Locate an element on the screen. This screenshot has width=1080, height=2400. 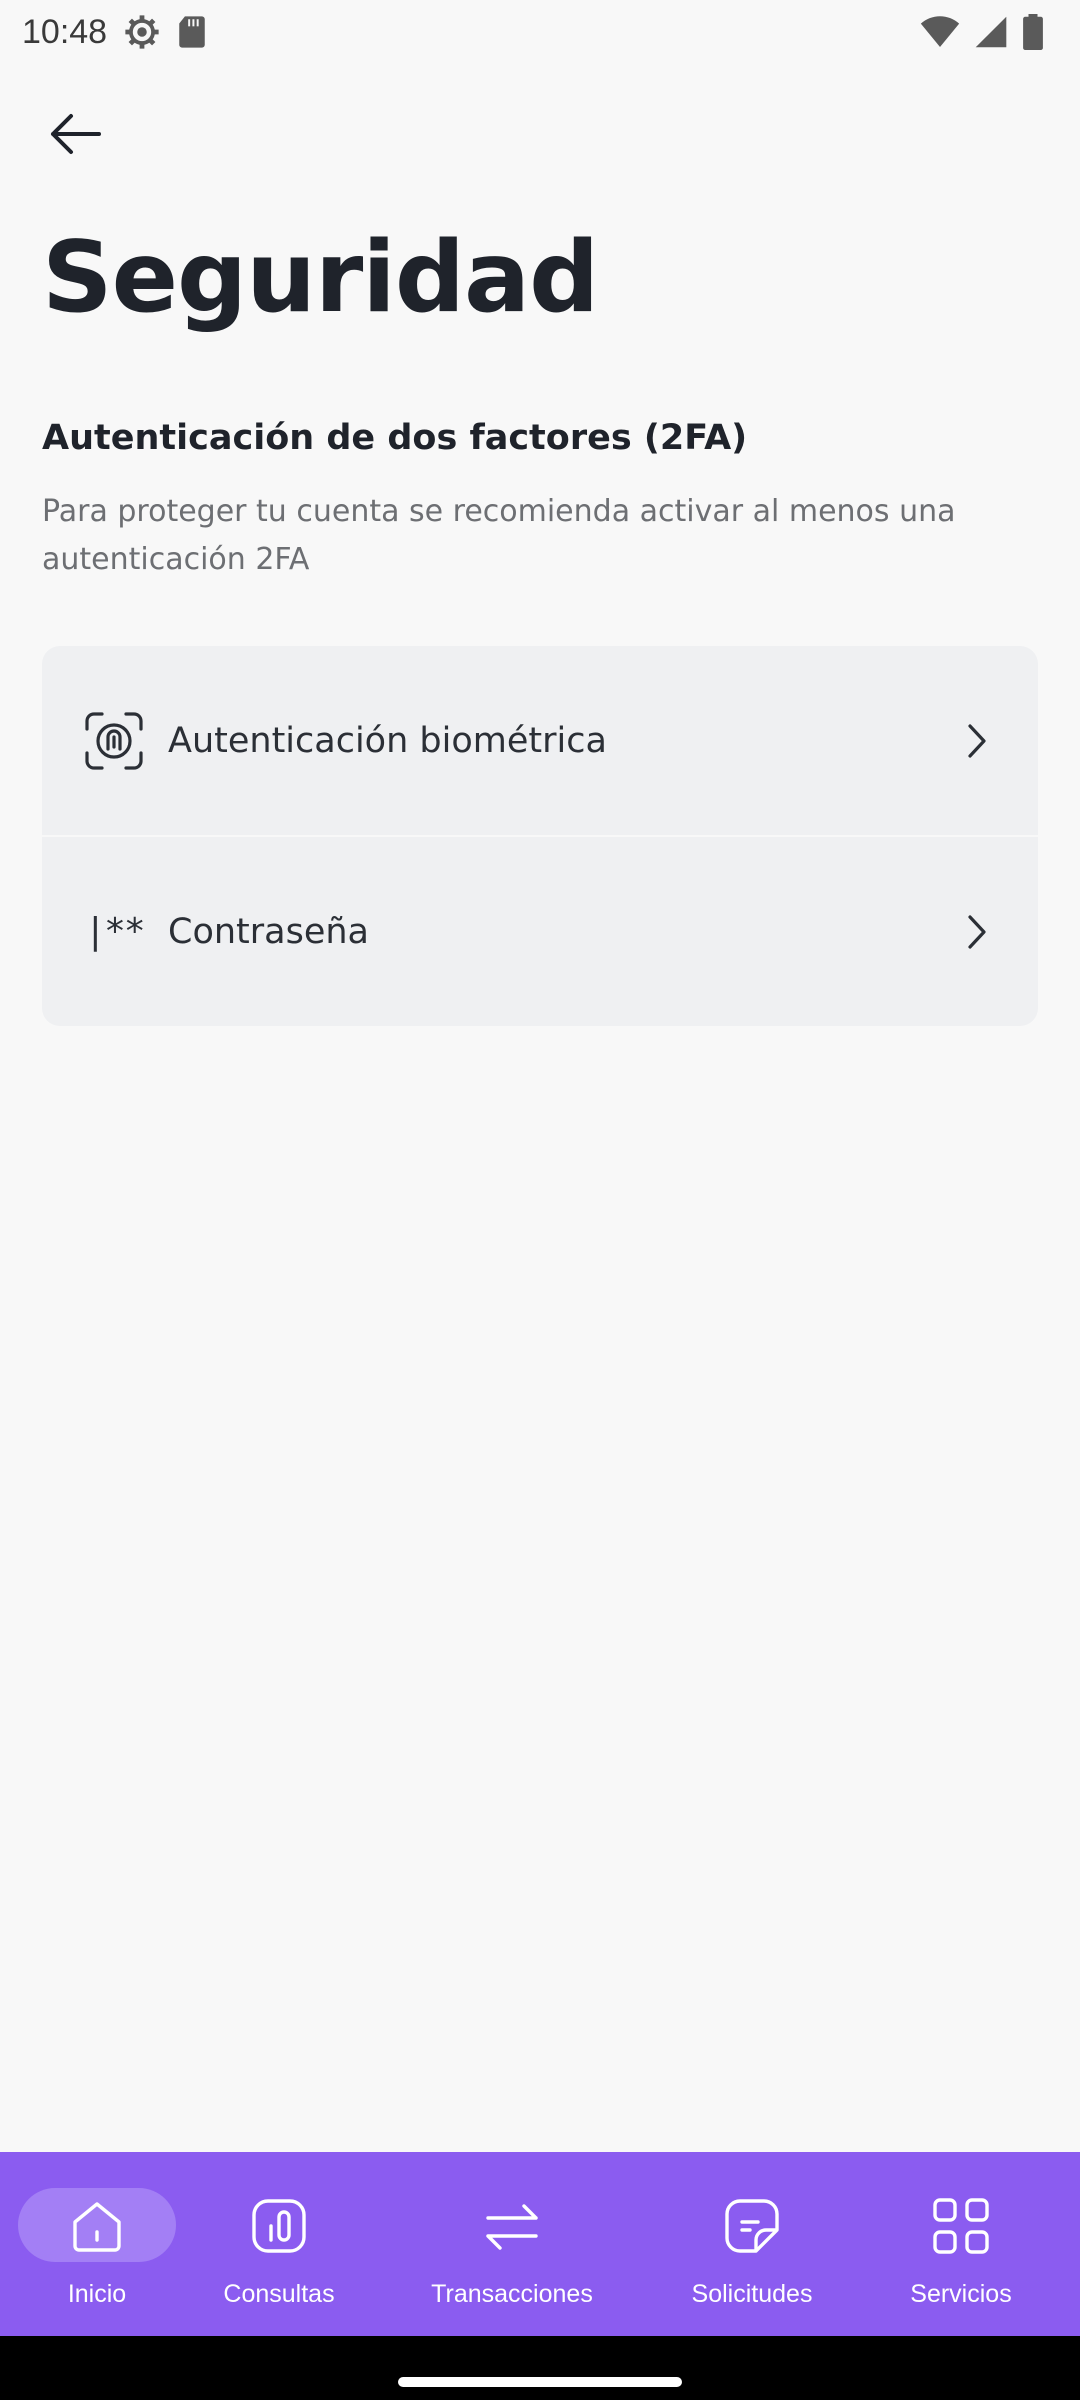
status-left: 10:48 is located at coordinates (114, 32).